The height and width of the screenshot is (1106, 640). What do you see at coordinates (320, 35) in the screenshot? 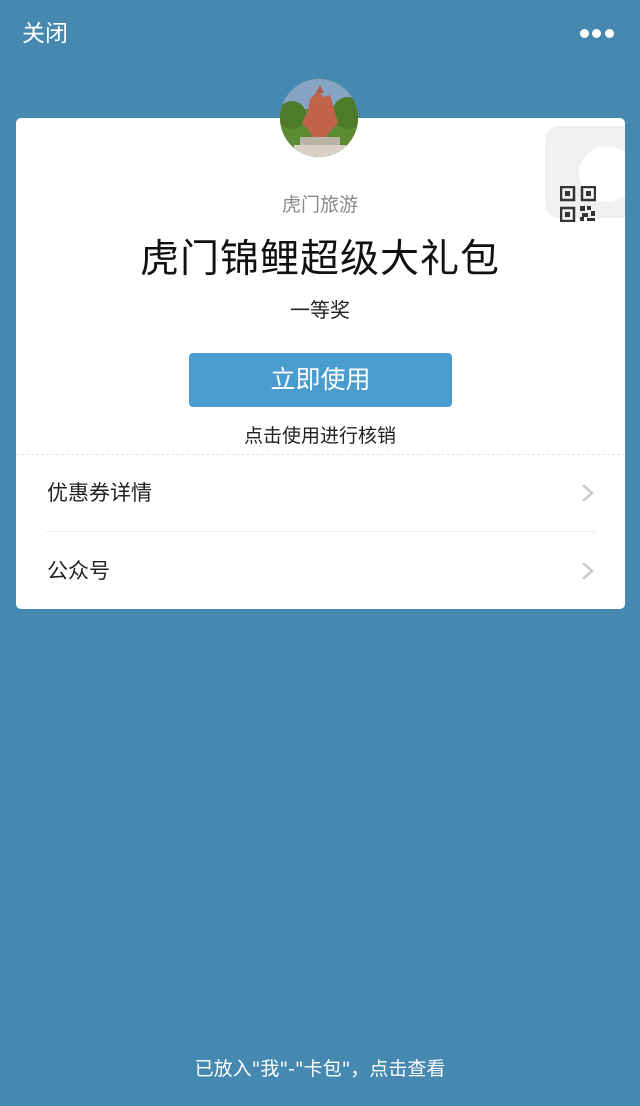
I see `top-bar: 关闭` at bounding box center [320, 35].